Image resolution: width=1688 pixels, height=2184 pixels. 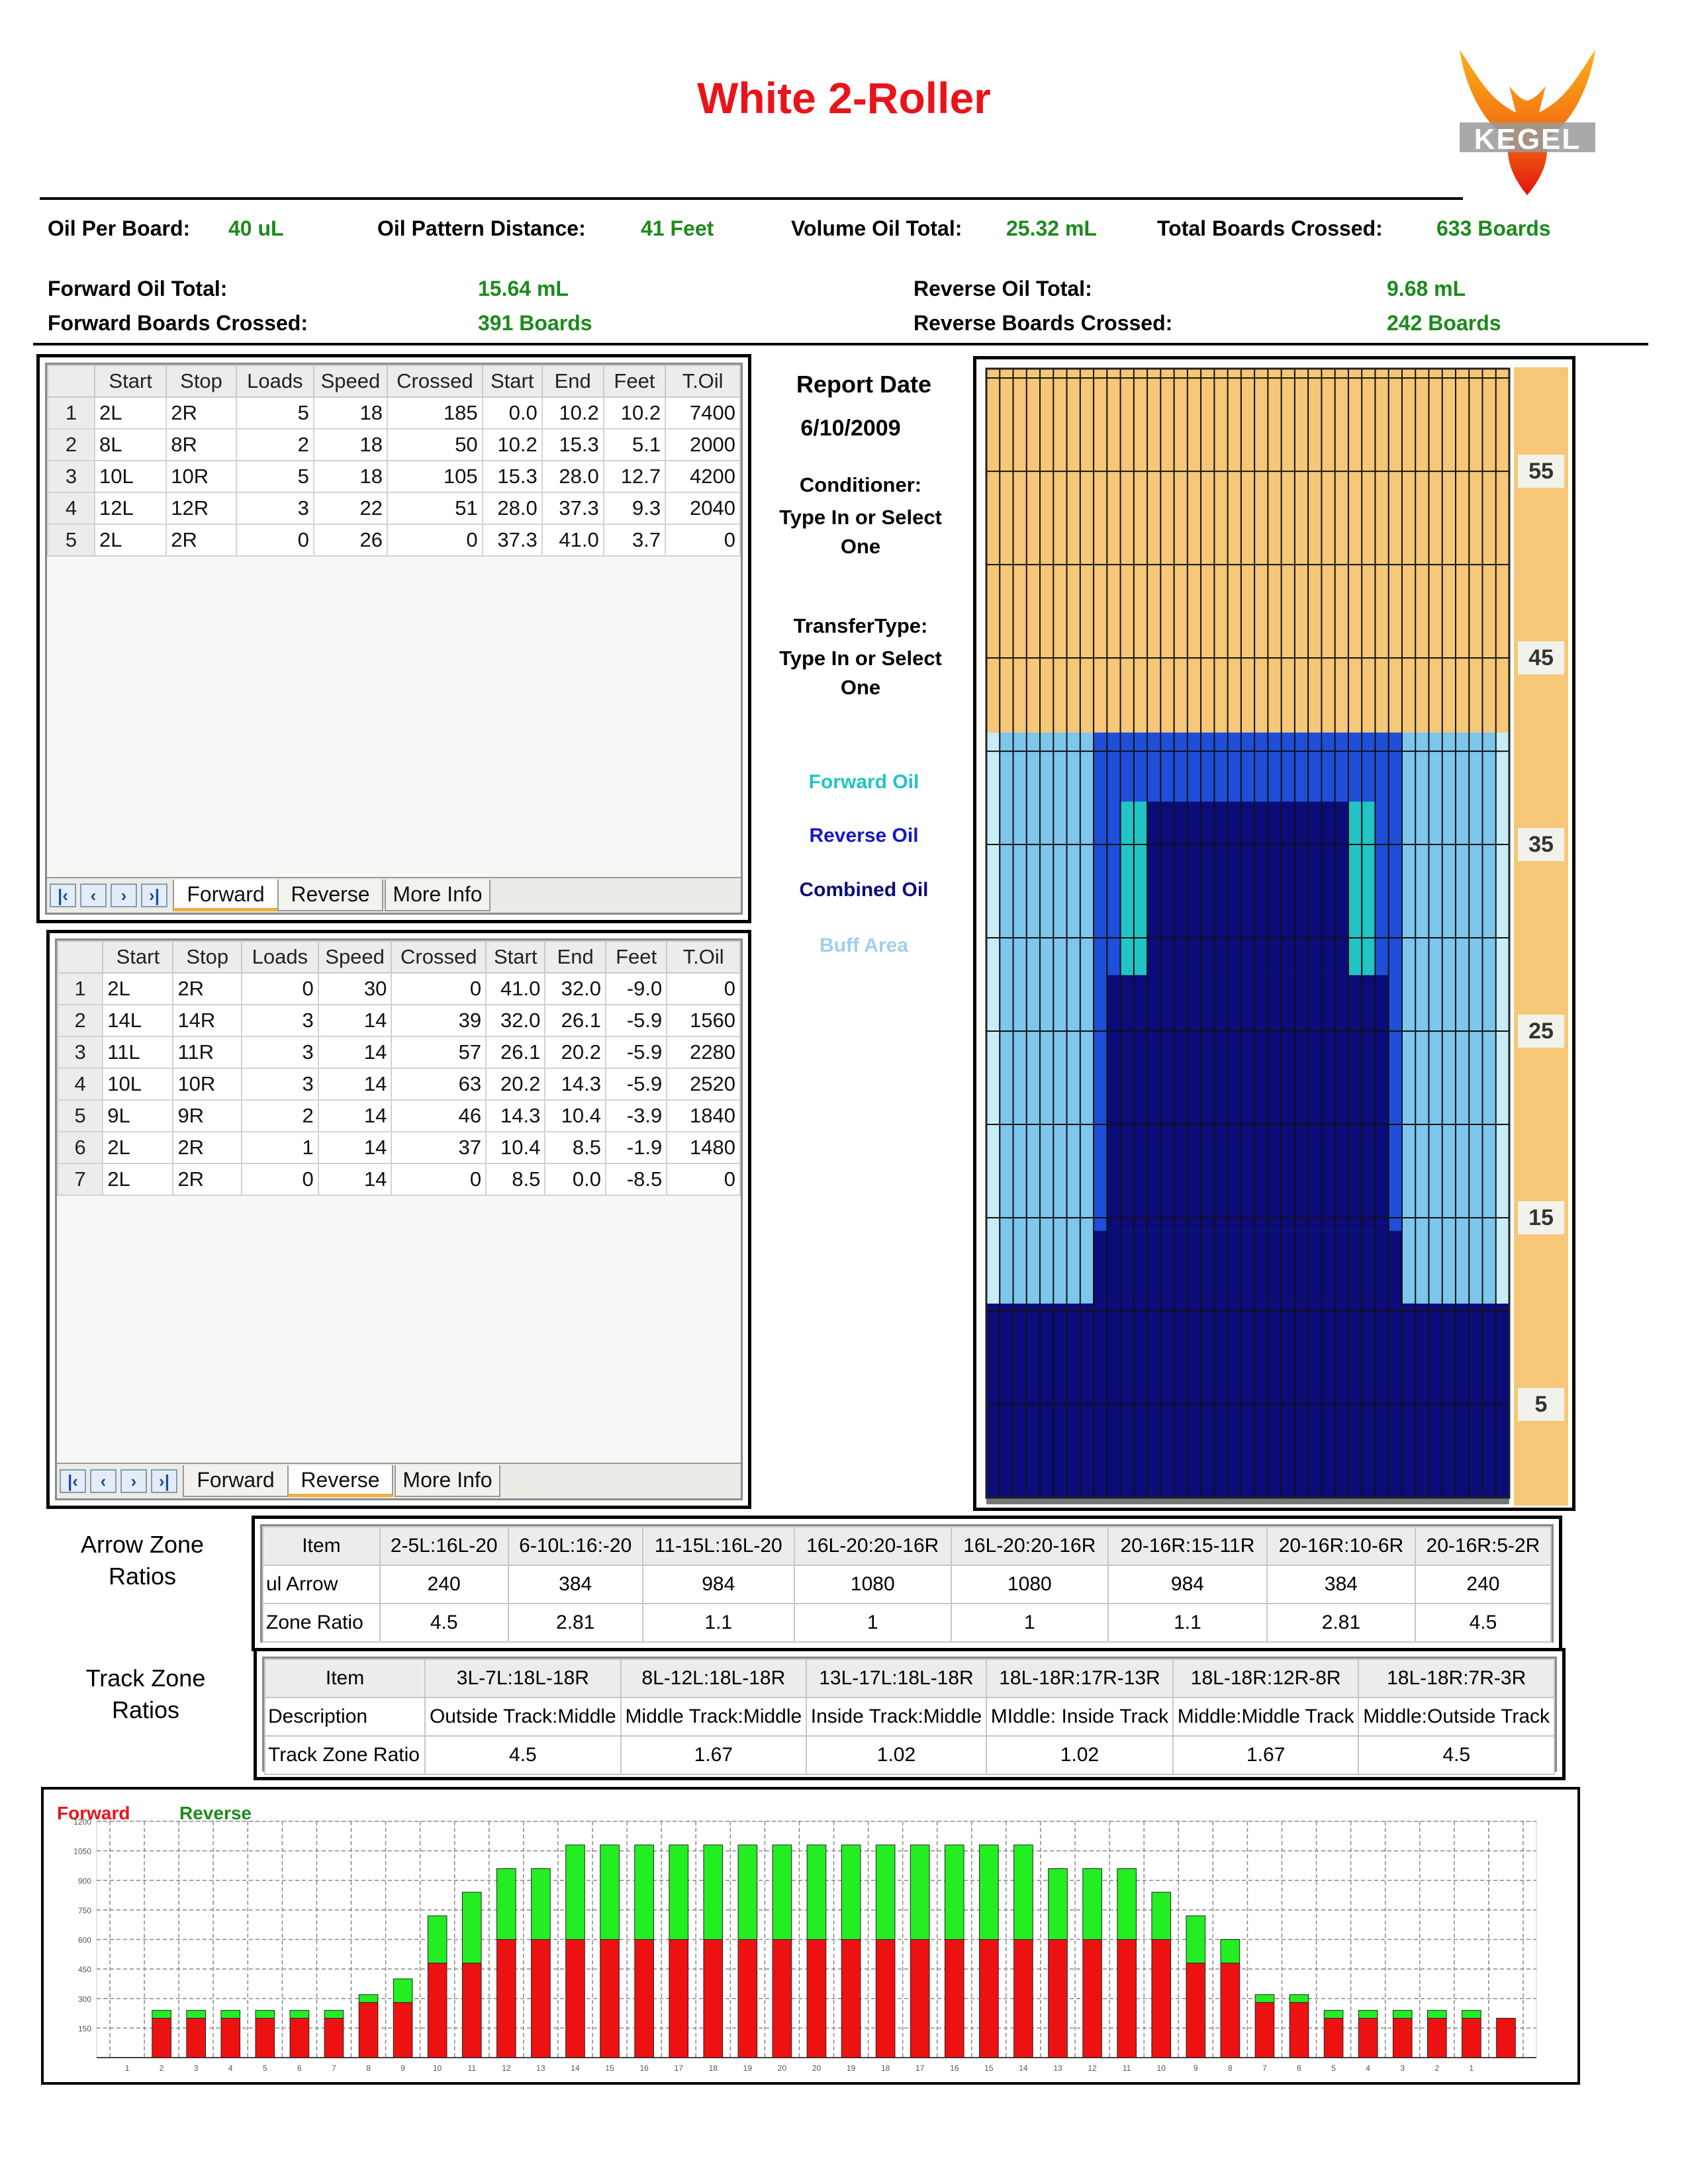 What do you see at coordinates (515, 1084) in the screenshot?
I see `grid-cell: 20.2` at bounding box center [515, 1084].